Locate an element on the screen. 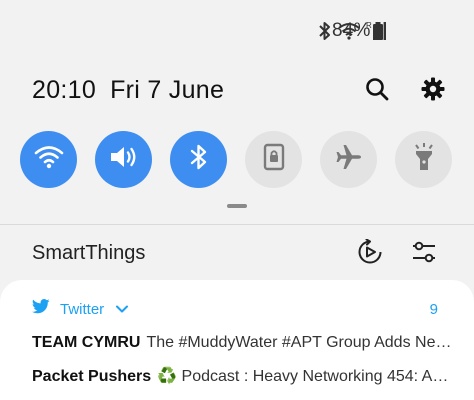  airplane-mode-toggle is located at coordinates (348, 159).